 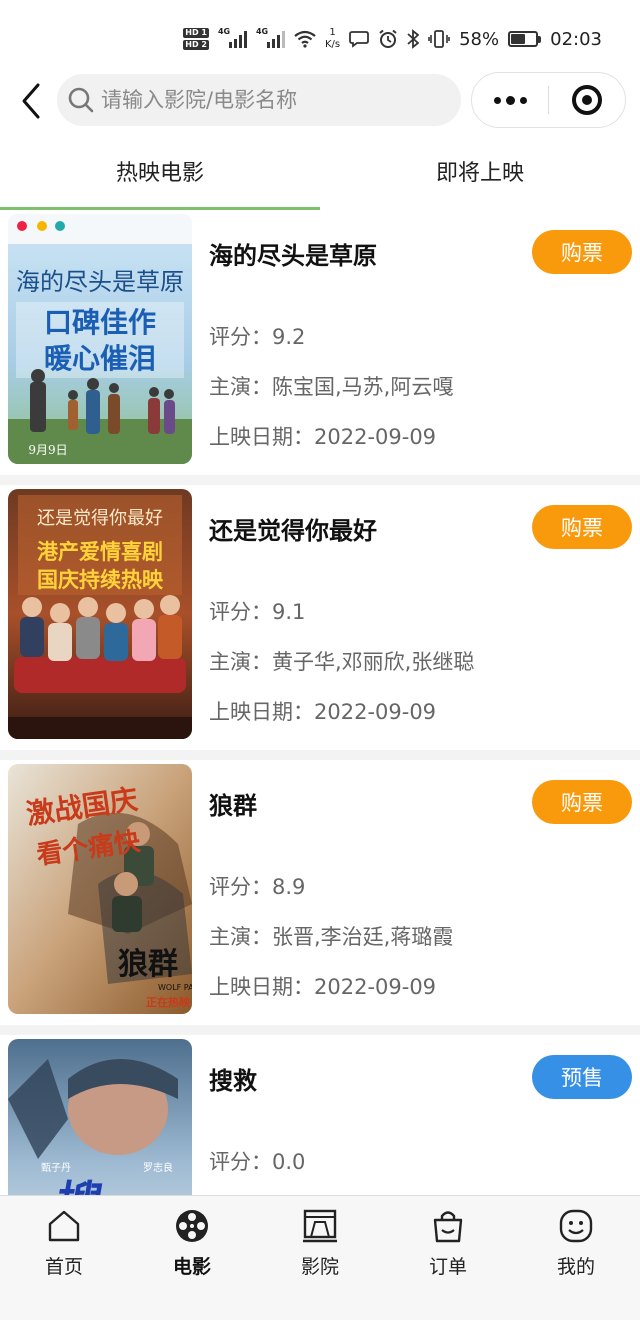 I want to click on search-input, so click(x=271, y=100).